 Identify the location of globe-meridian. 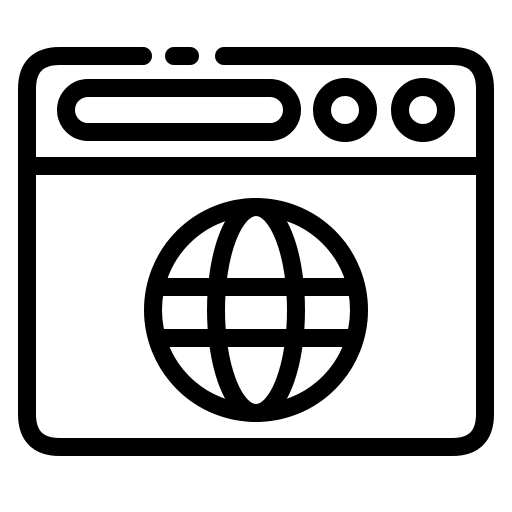
(256, 310).